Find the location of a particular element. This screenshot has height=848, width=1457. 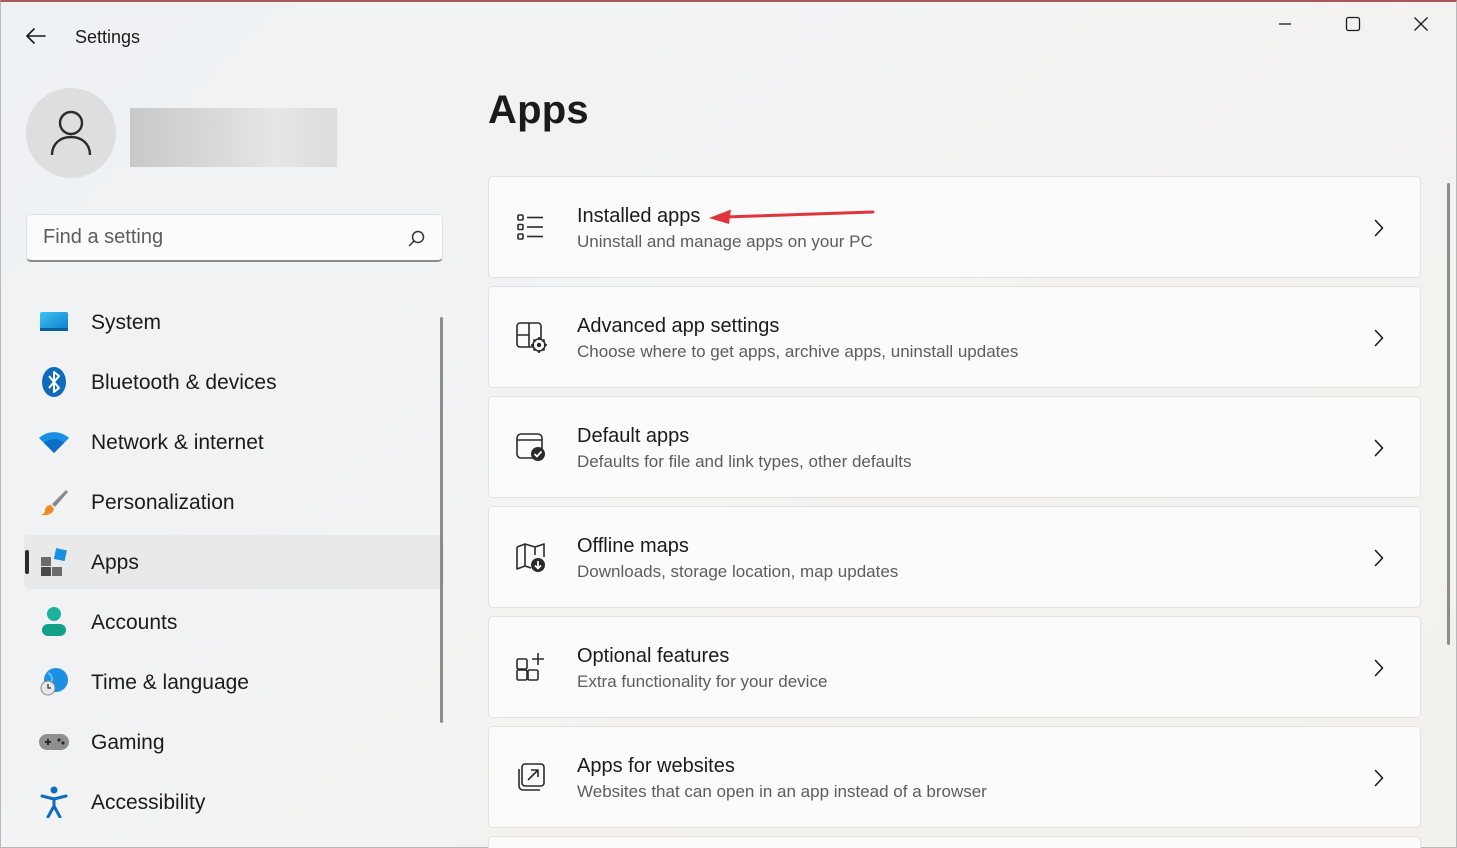

card-next-partial is located at coordinates (954, 842).